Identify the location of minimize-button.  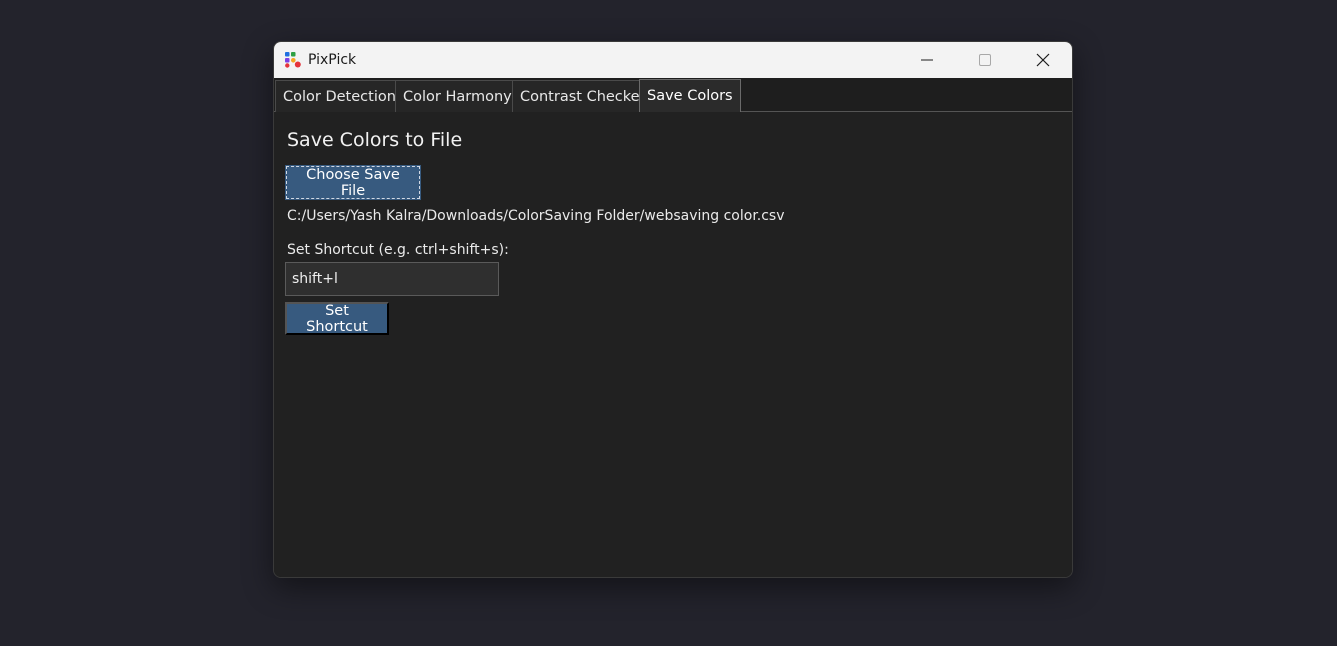
(927, 60).